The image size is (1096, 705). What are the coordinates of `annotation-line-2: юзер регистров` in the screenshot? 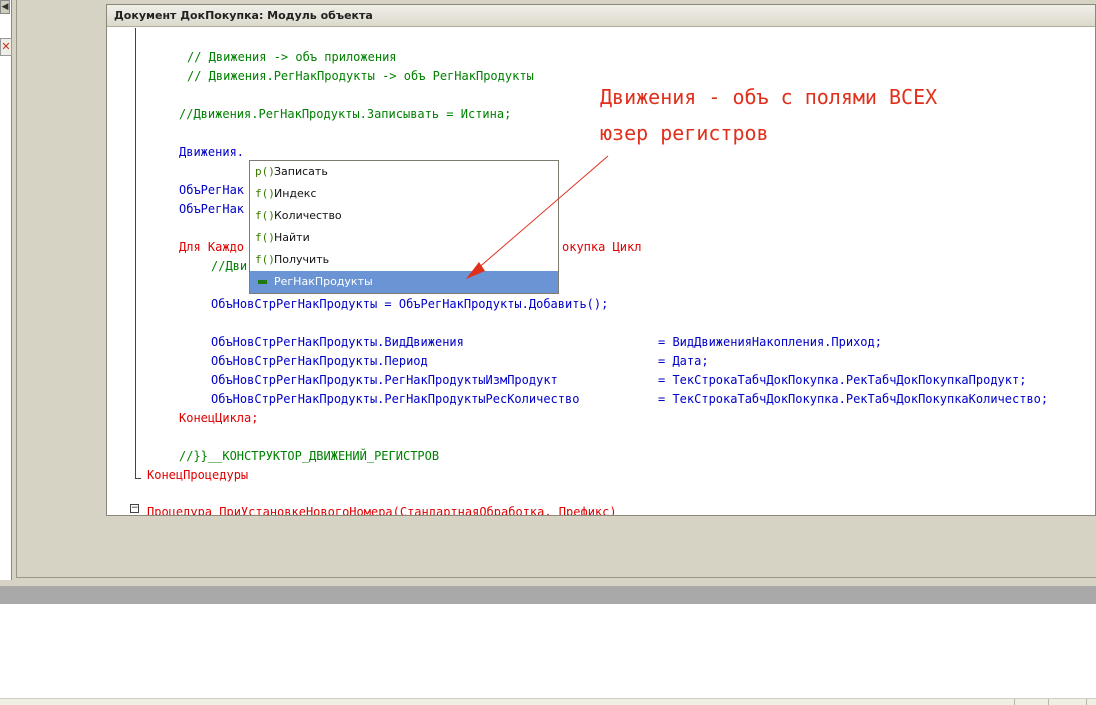 It's located at (684, 133).